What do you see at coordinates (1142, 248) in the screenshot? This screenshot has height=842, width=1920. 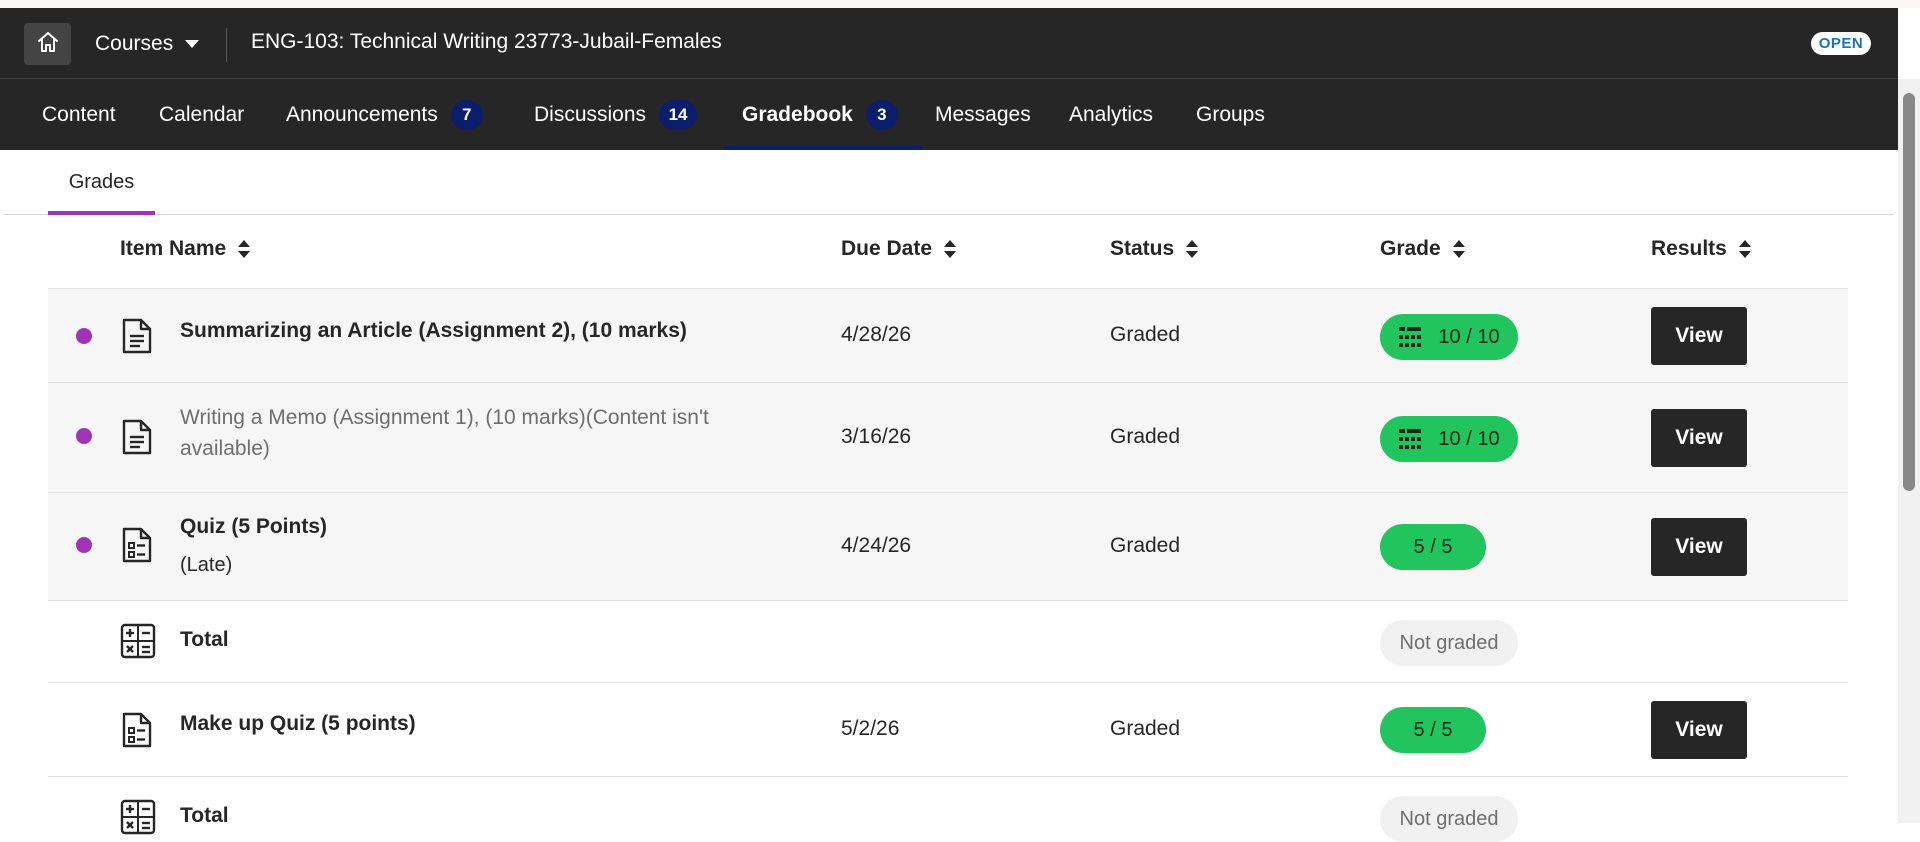 I see `column-label: Status` at bounding box center [1142, 248].